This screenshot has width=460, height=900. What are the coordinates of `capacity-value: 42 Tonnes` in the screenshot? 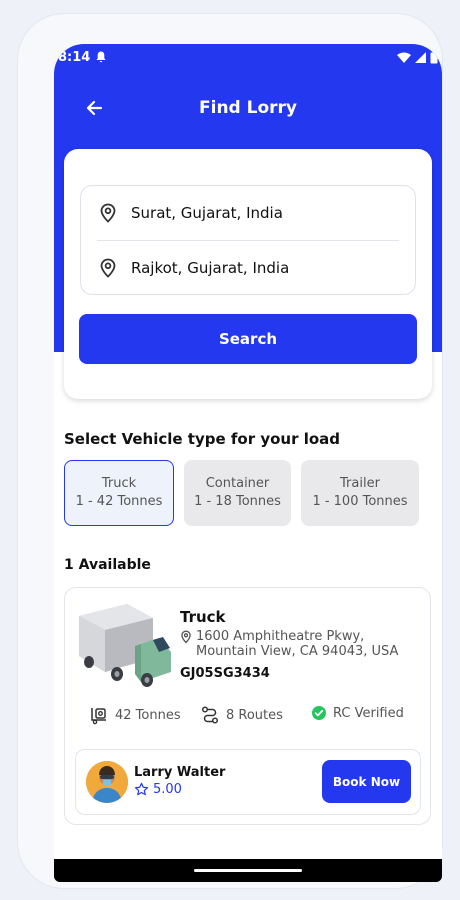 It's located at (148, 715).